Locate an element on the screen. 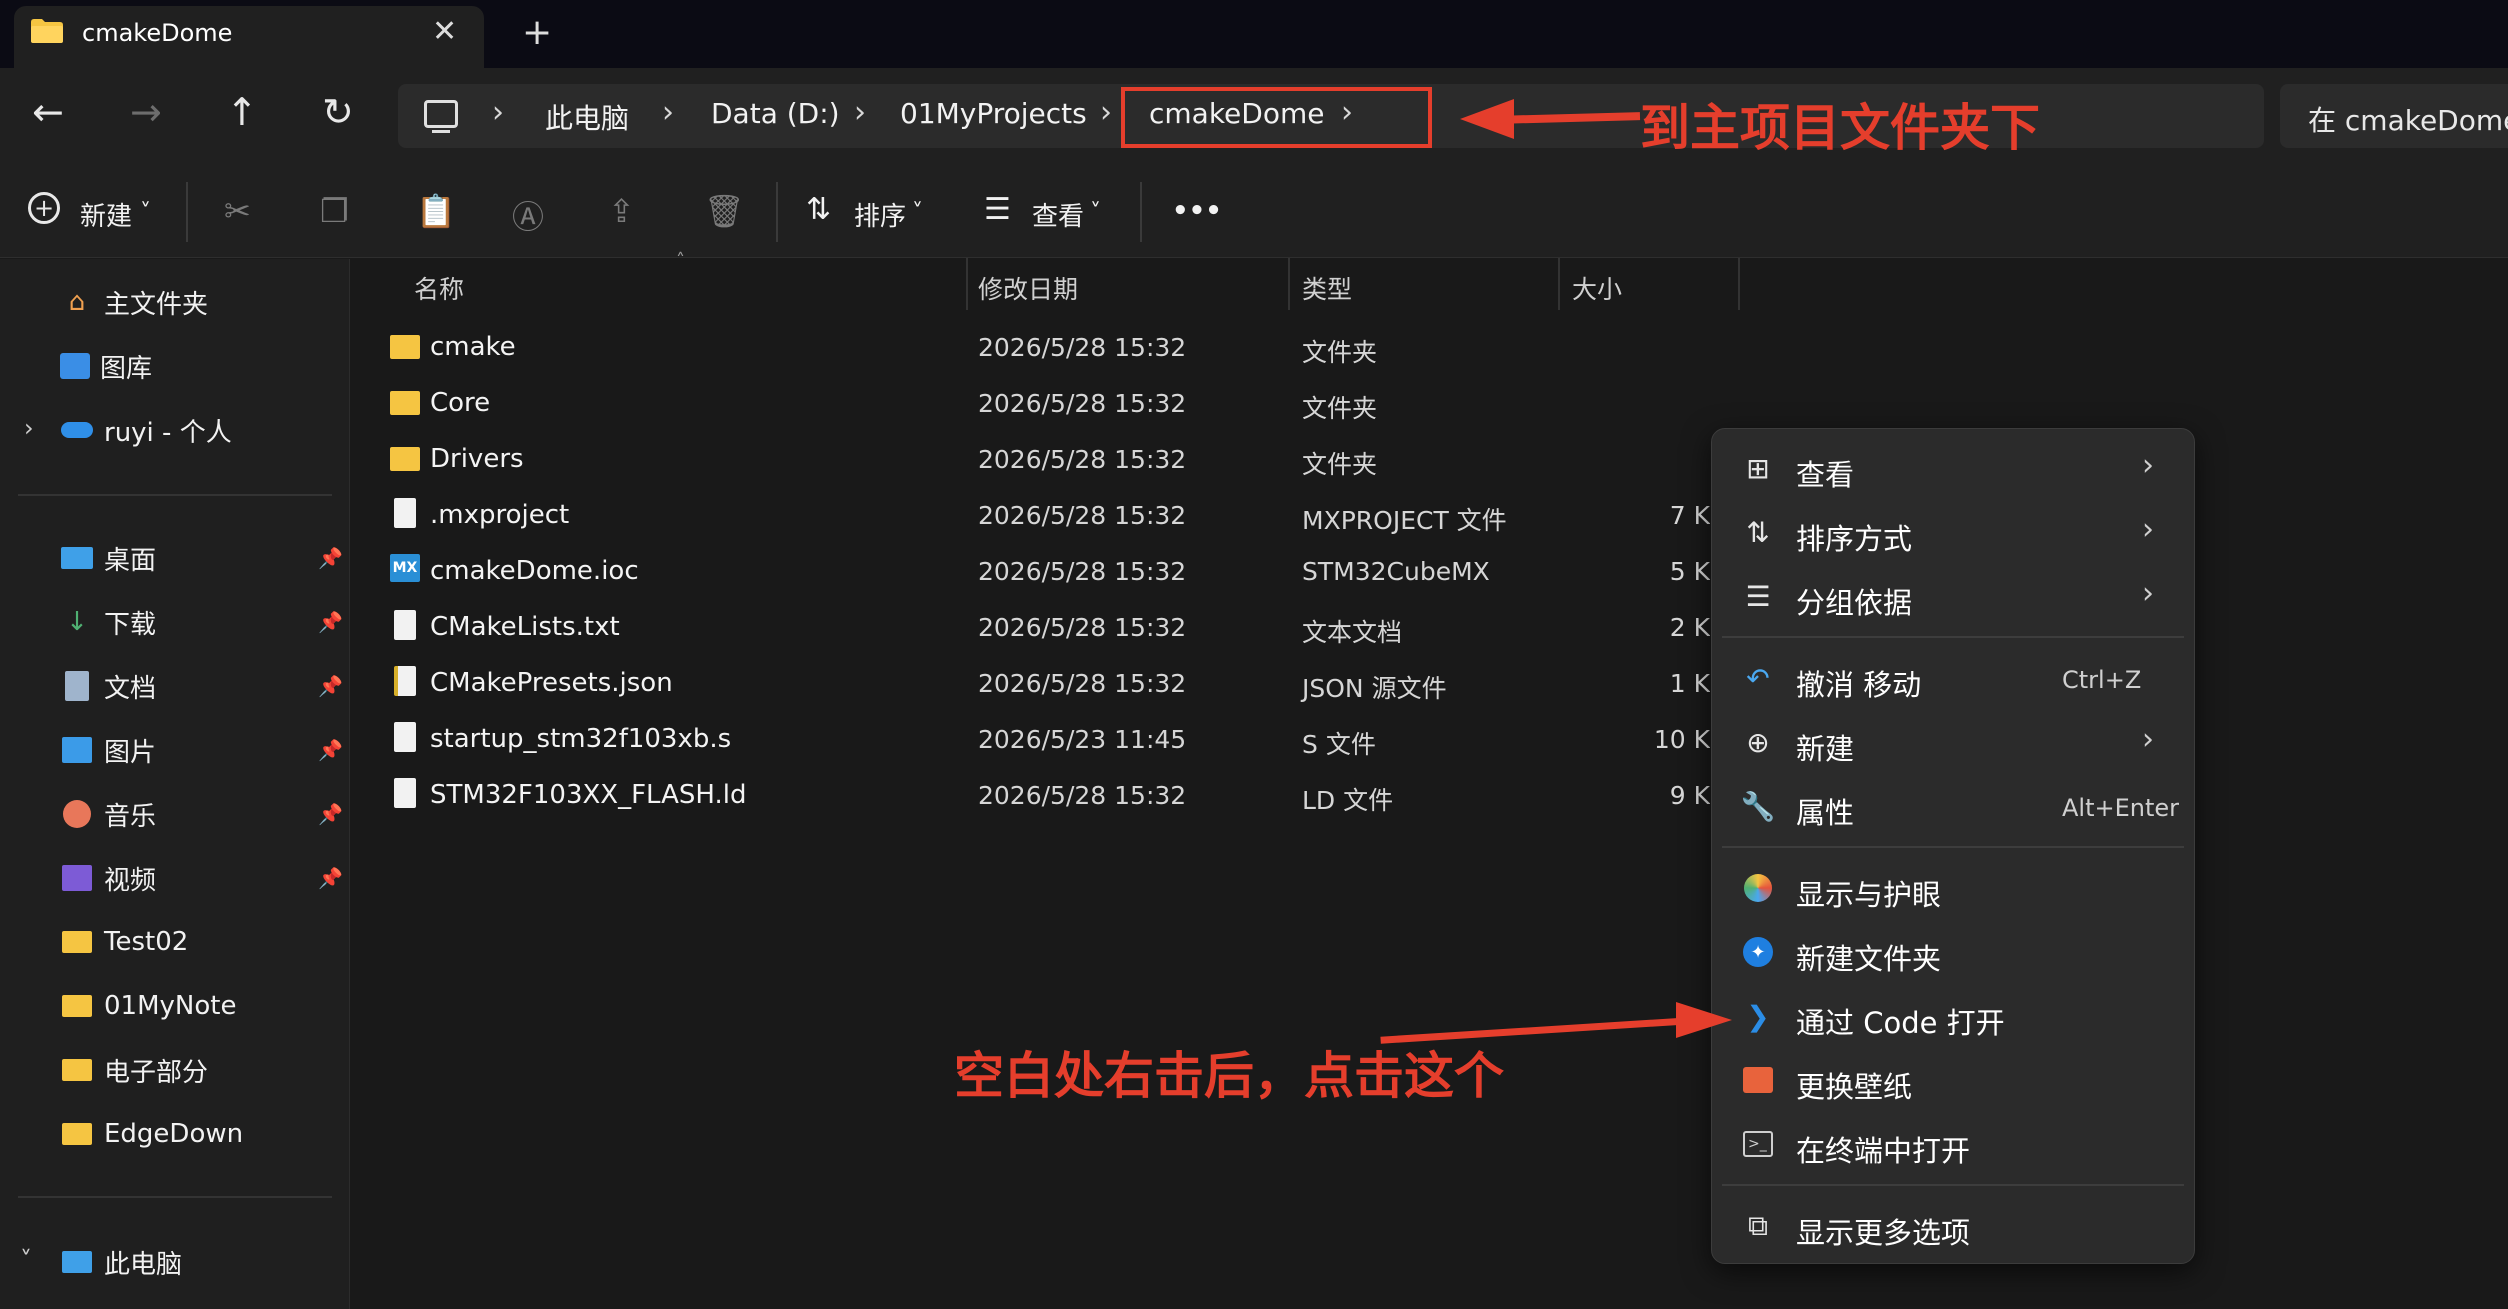 The width and height of the screenshot is (2508, 1309). sidebar-item-gallery: 图库 is located at coordinates (106, 366).